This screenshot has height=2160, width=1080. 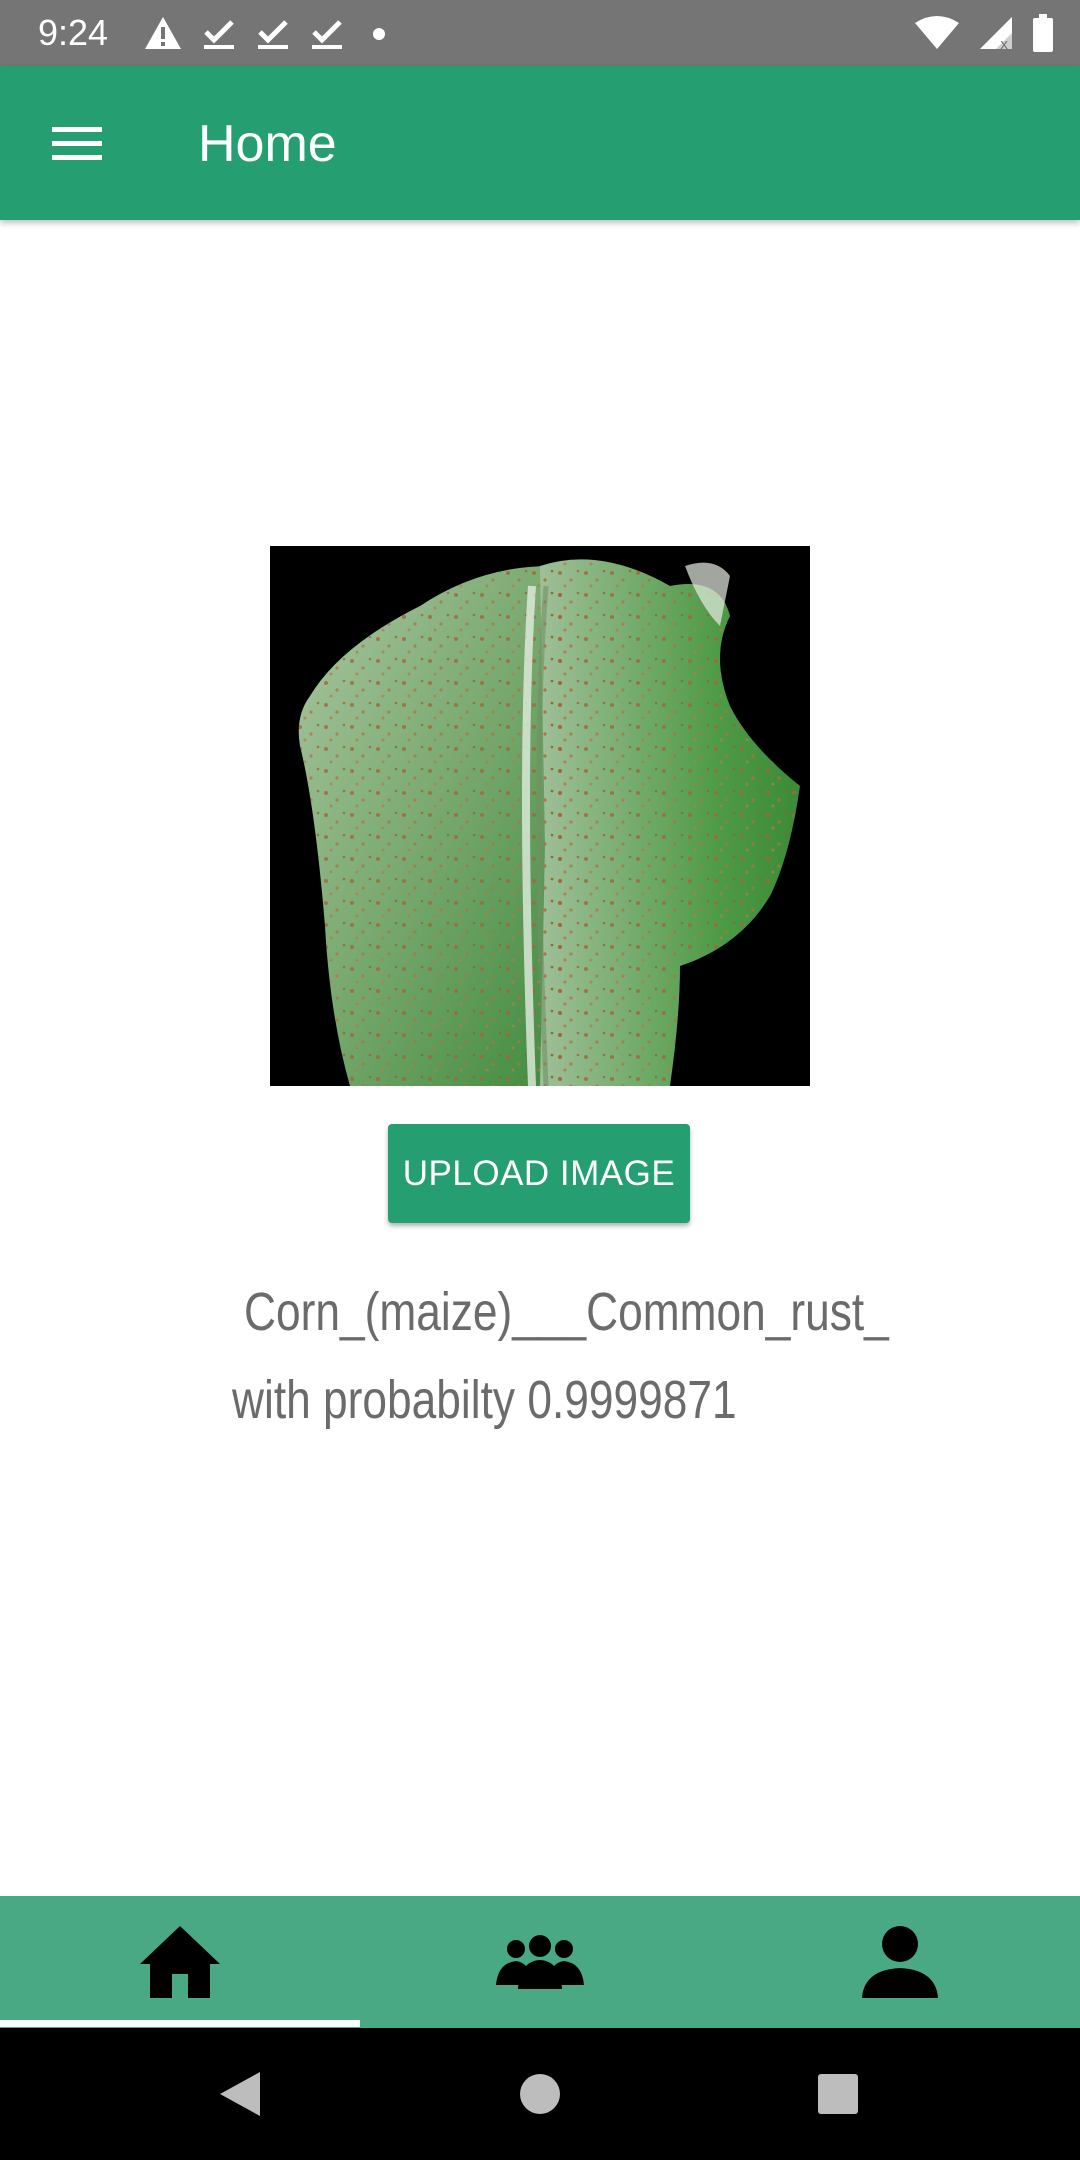 I want to click on system-navigation-bar, so click(x=540, y=2094).